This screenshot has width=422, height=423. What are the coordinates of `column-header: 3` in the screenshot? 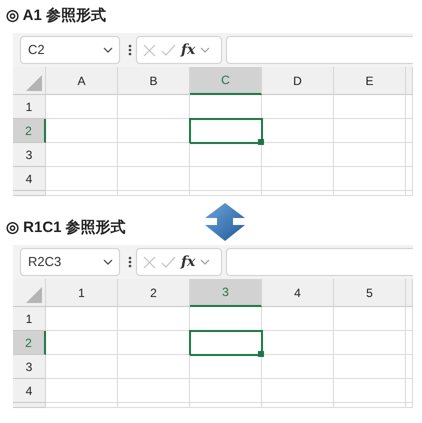 It's located at (226, 293).